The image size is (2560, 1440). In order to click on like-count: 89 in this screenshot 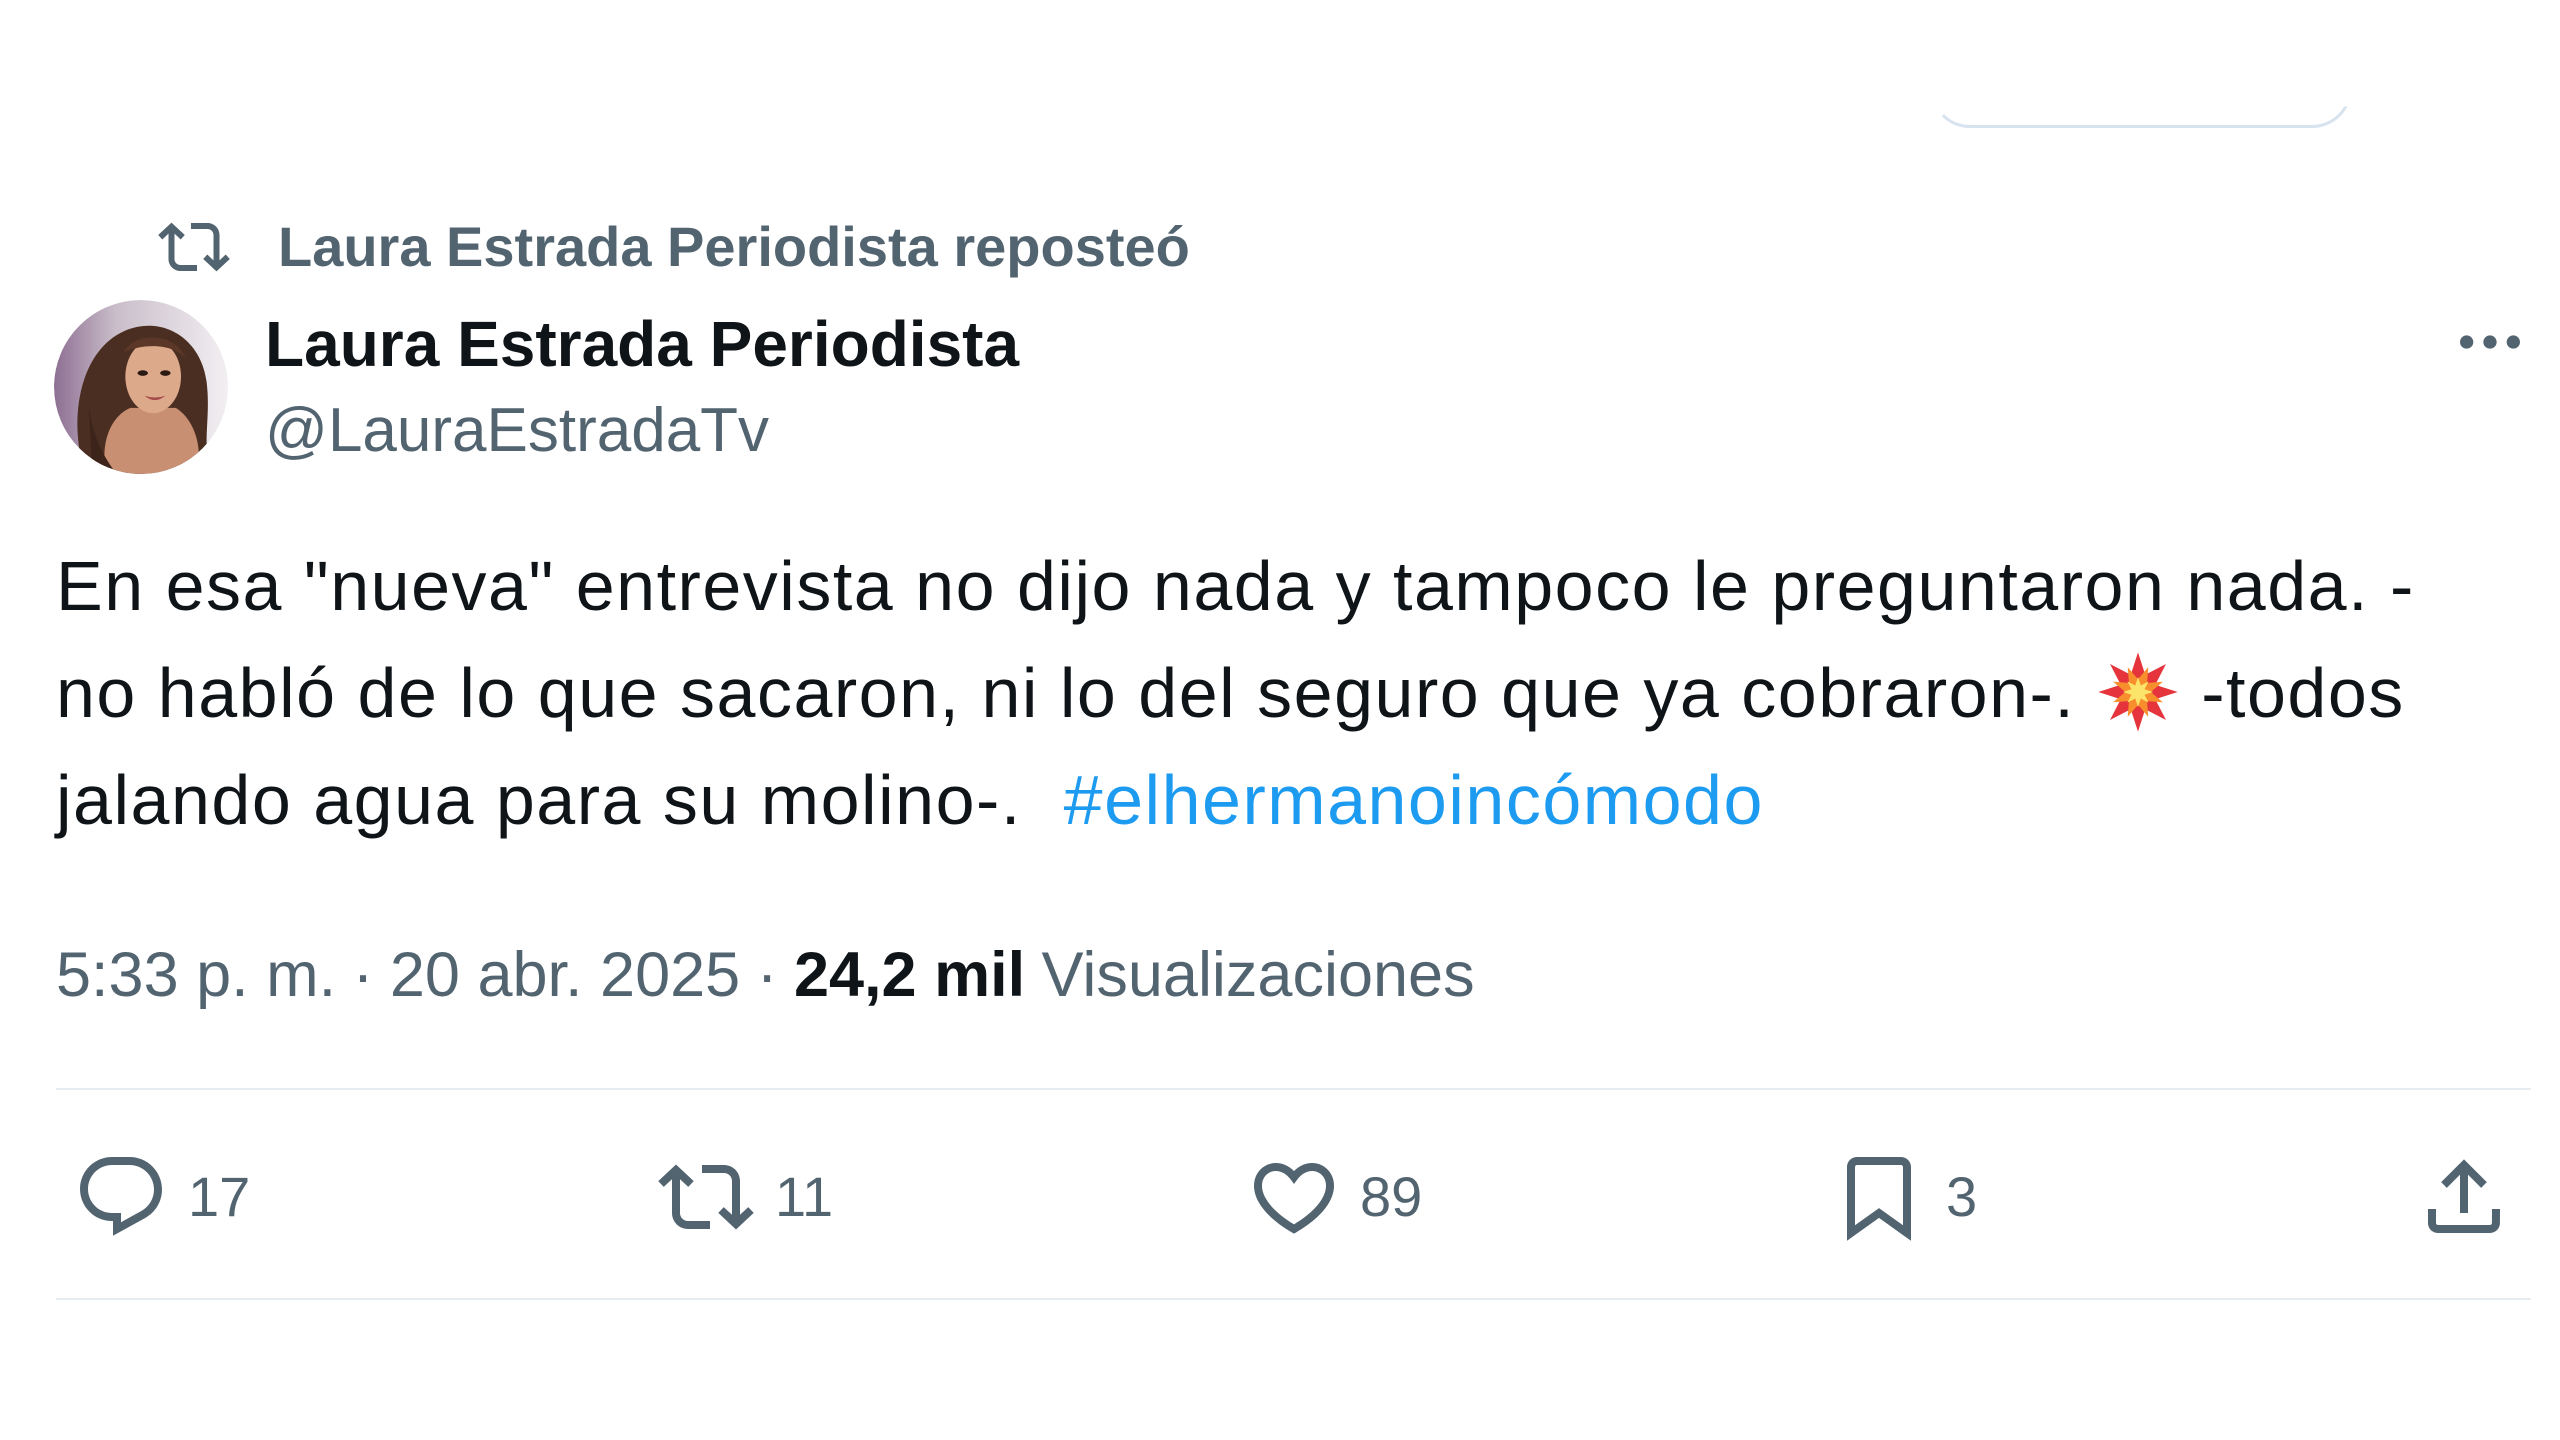, I will do `click(1391, 1196)`.